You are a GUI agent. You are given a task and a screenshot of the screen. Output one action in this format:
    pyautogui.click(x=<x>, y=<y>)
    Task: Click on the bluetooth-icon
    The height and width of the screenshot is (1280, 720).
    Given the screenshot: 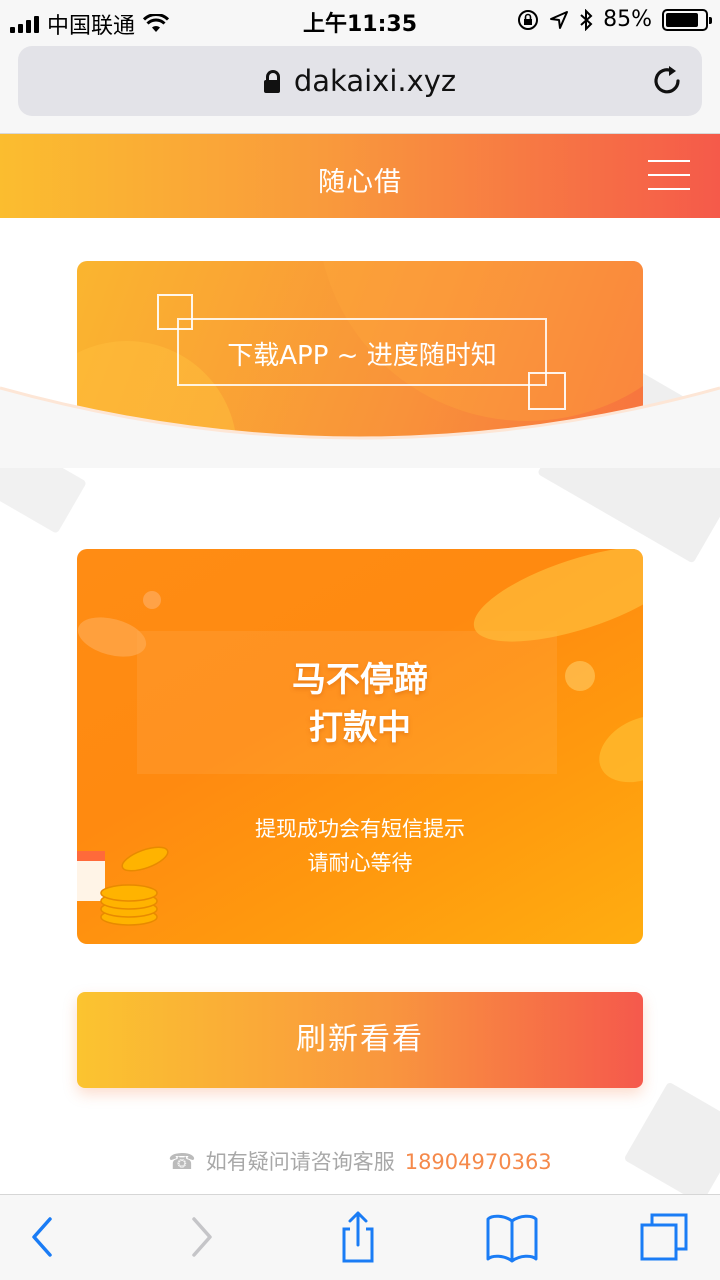 What is the action you would take?
    pyautogui.click(x=586, y=19)
    